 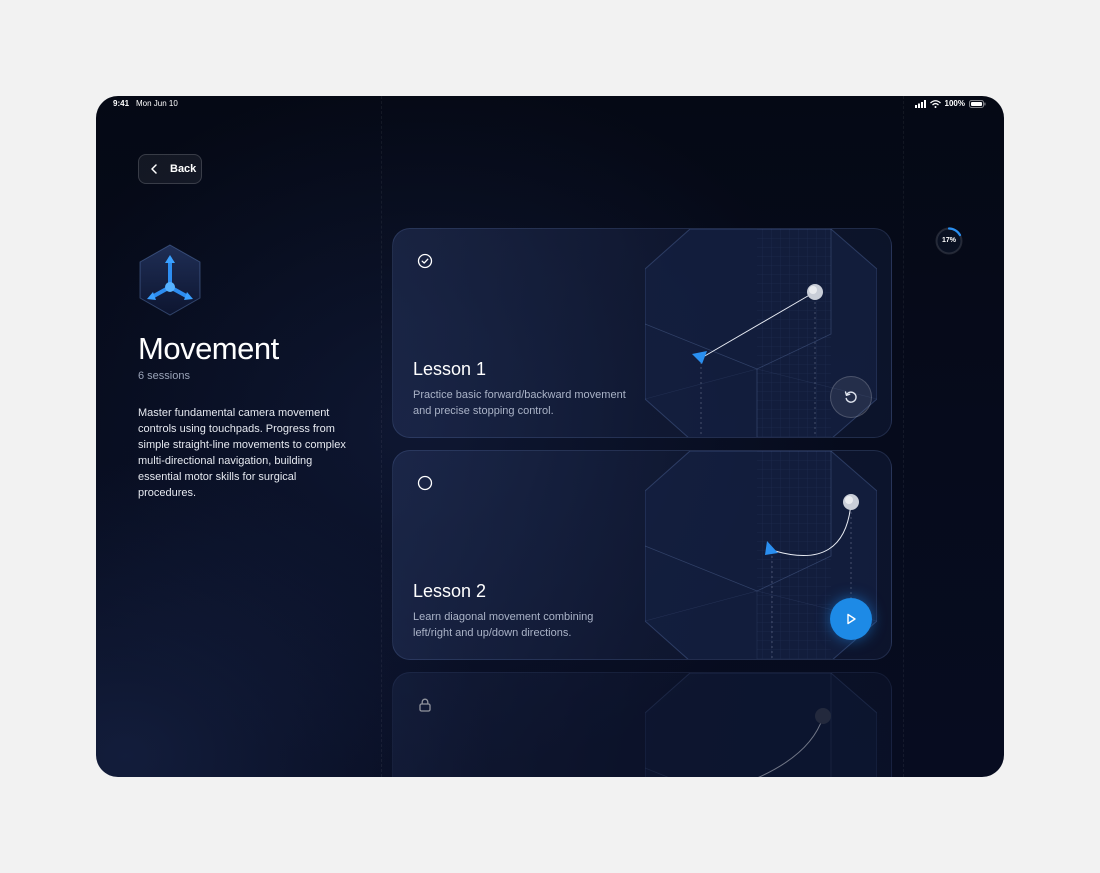 What do you see at coordinates (920, 103) in the screenshot?
I see `signal-icon` at bounding box center [920, 103].